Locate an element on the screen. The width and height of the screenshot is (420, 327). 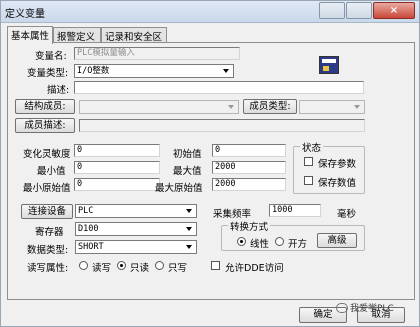
read-only-radio is located at coordinates (121, 265).